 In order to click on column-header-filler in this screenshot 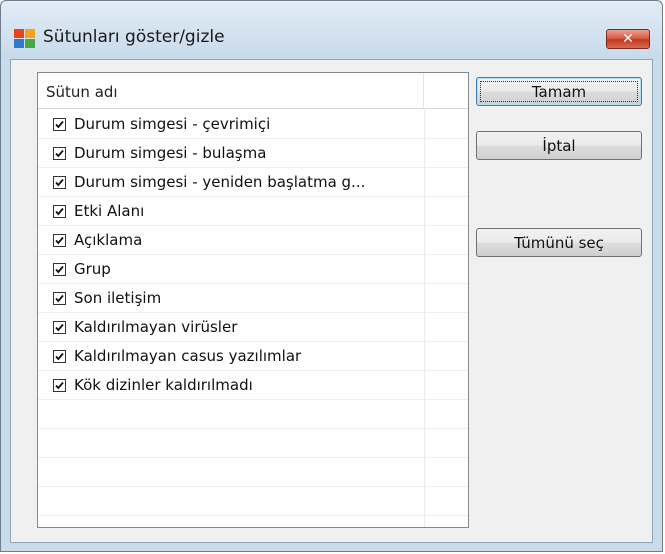, I will do `click(446, 90)`.